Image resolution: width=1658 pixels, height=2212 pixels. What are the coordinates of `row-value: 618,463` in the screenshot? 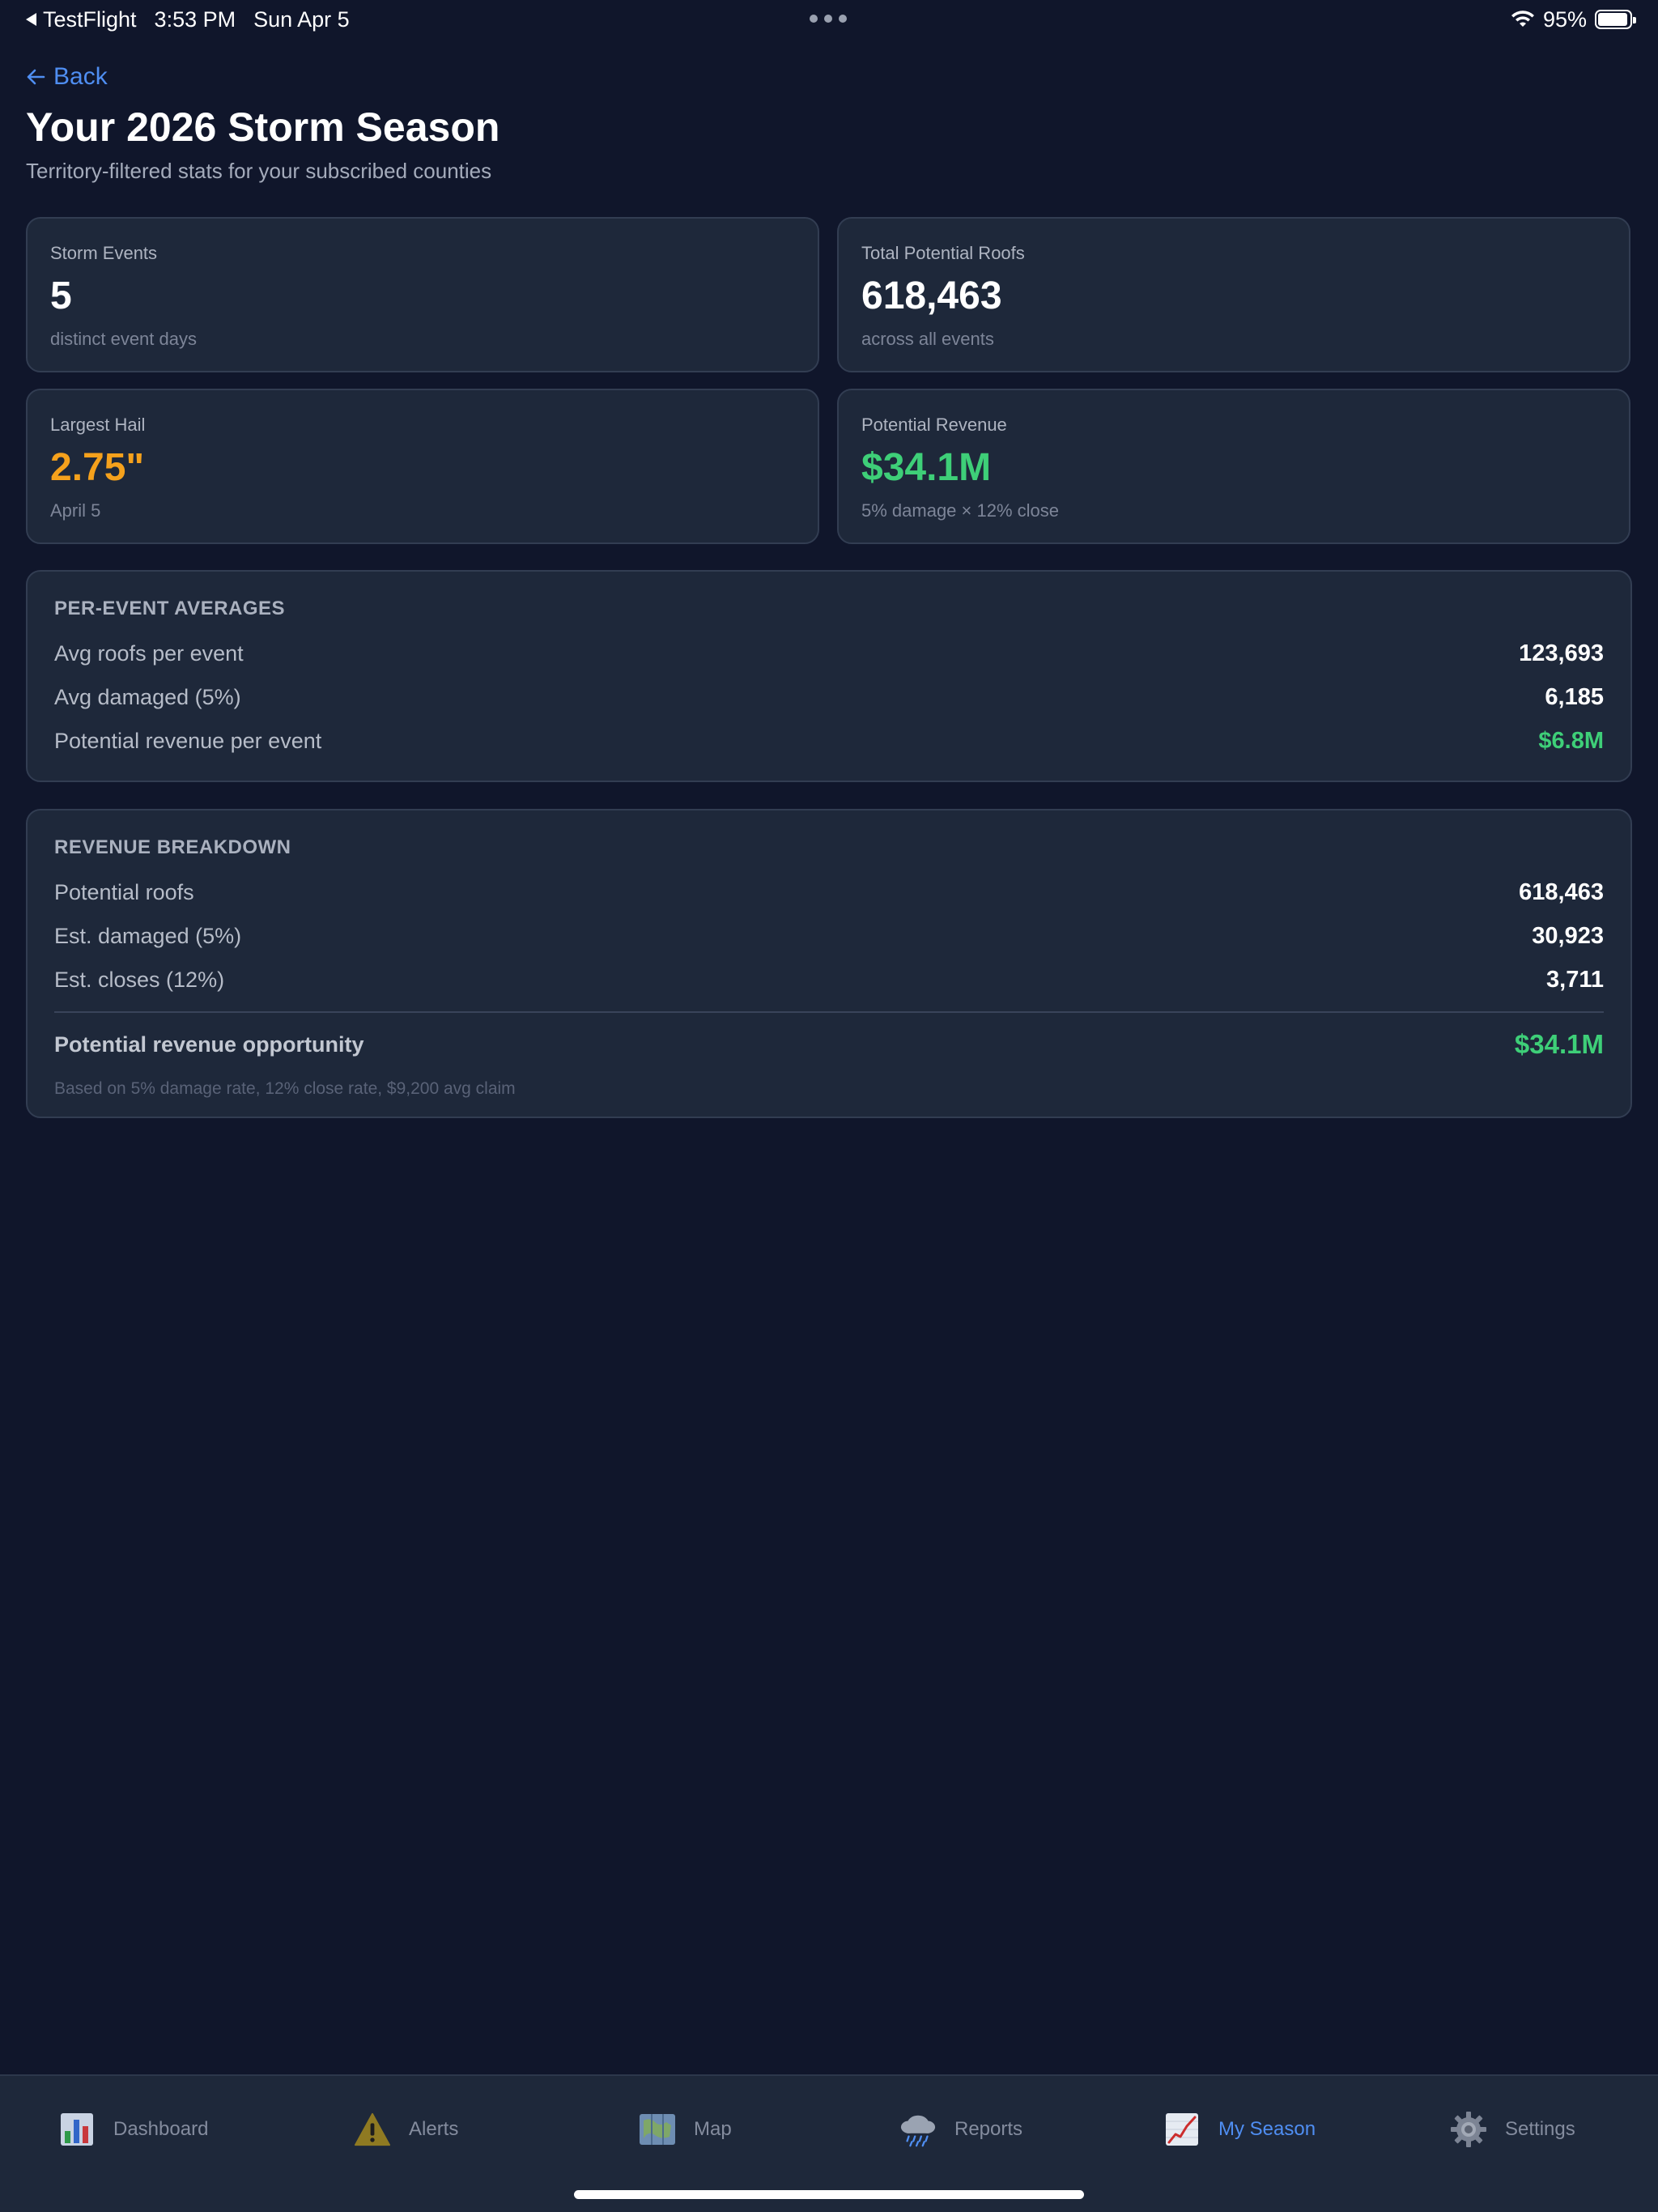 It's located at (1561, 892).